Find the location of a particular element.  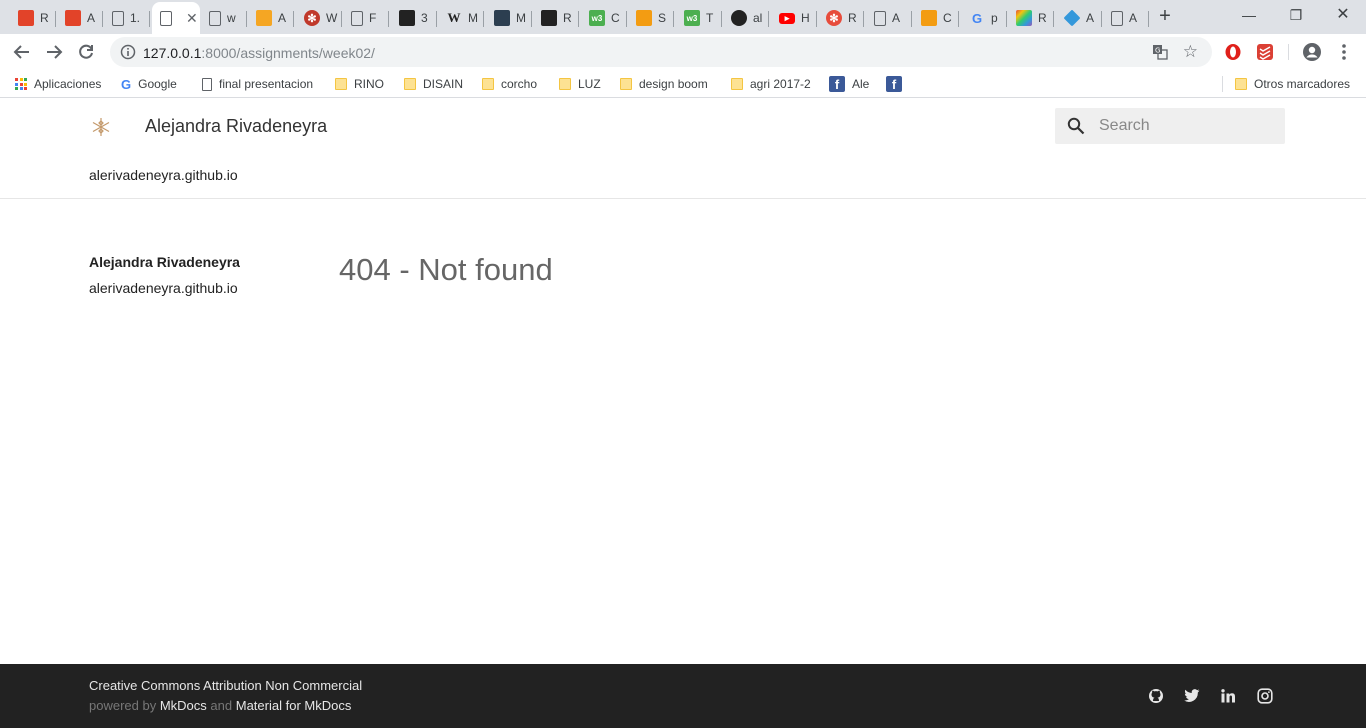

reload-button is located at coordinates (86, 52).